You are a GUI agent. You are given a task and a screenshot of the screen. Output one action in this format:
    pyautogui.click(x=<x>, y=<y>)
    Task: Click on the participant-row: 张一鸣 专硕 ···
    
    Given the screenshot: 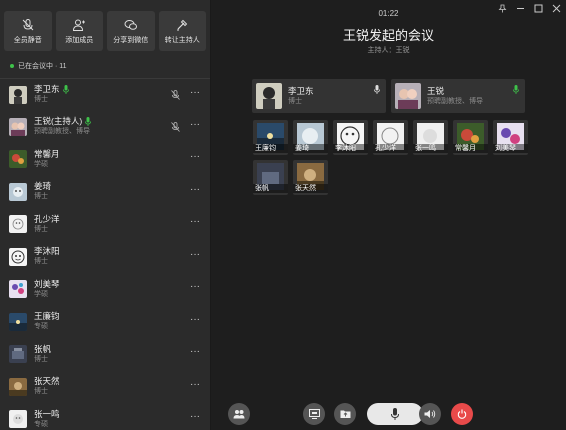 What is the action you would take?
    pyautogui.click(x=105, y=416)
    